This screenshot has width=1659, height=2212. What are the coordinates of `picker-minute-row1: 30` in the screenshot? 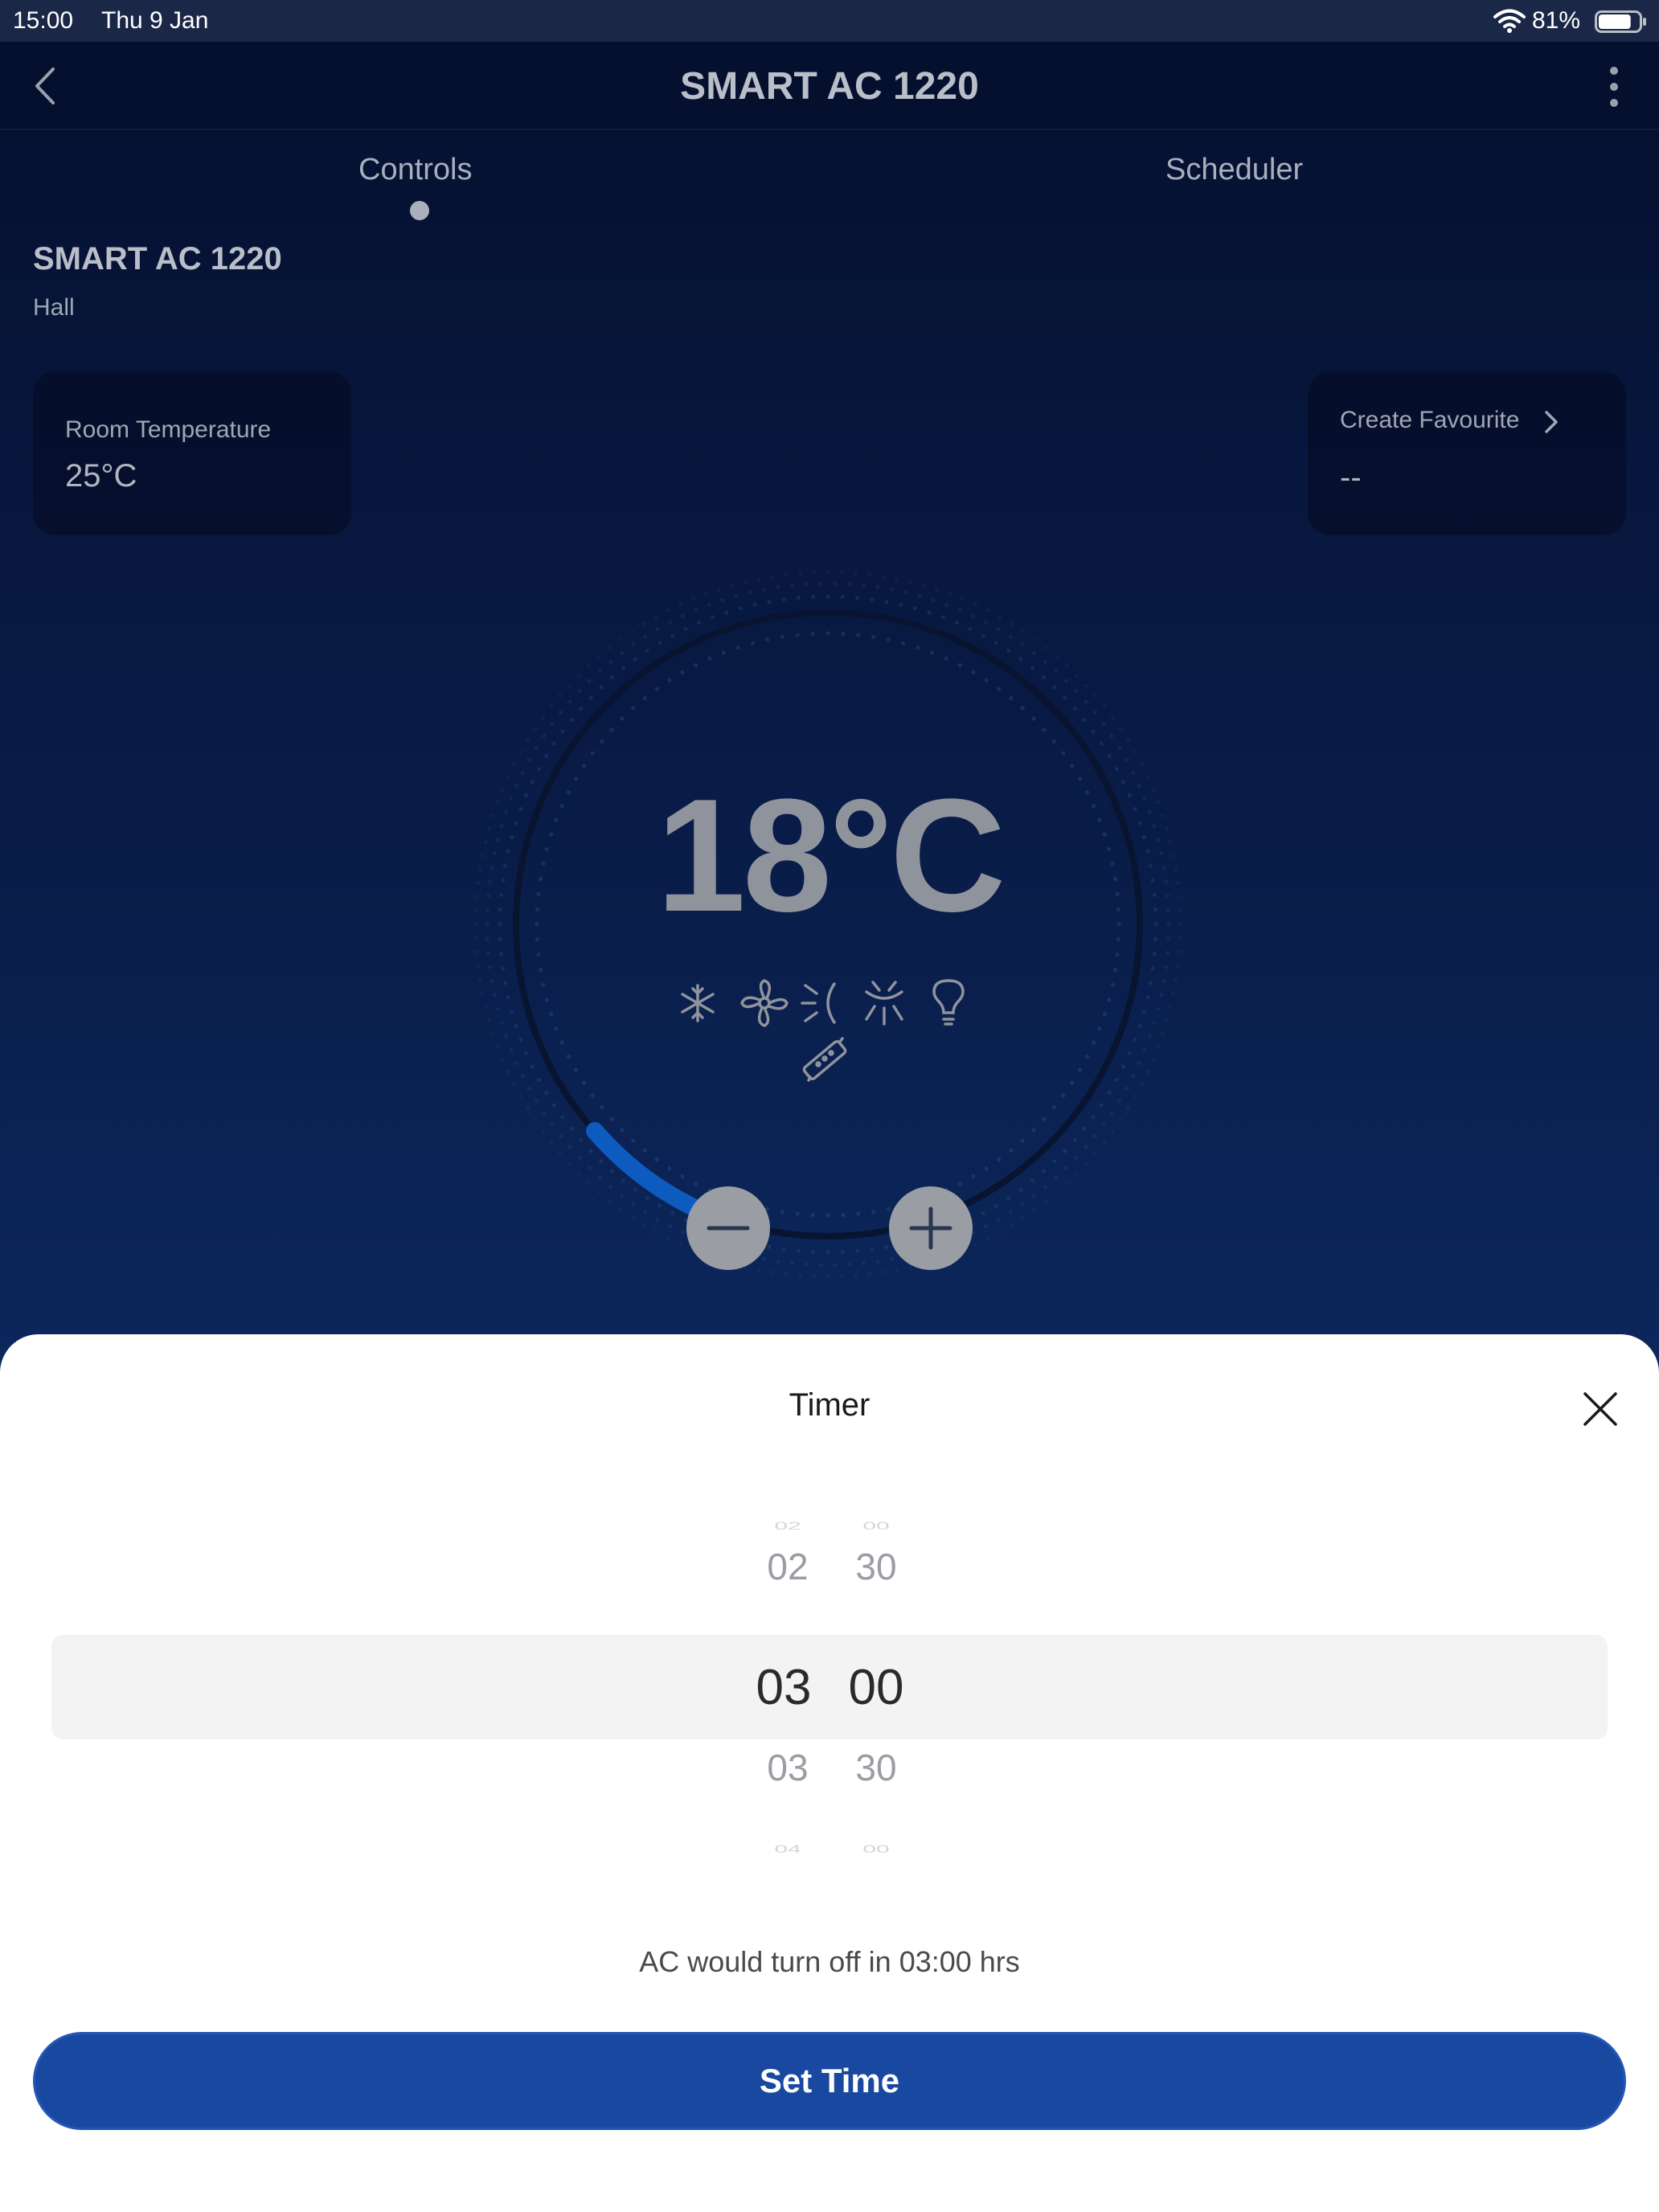 It's located at (876, 1566).